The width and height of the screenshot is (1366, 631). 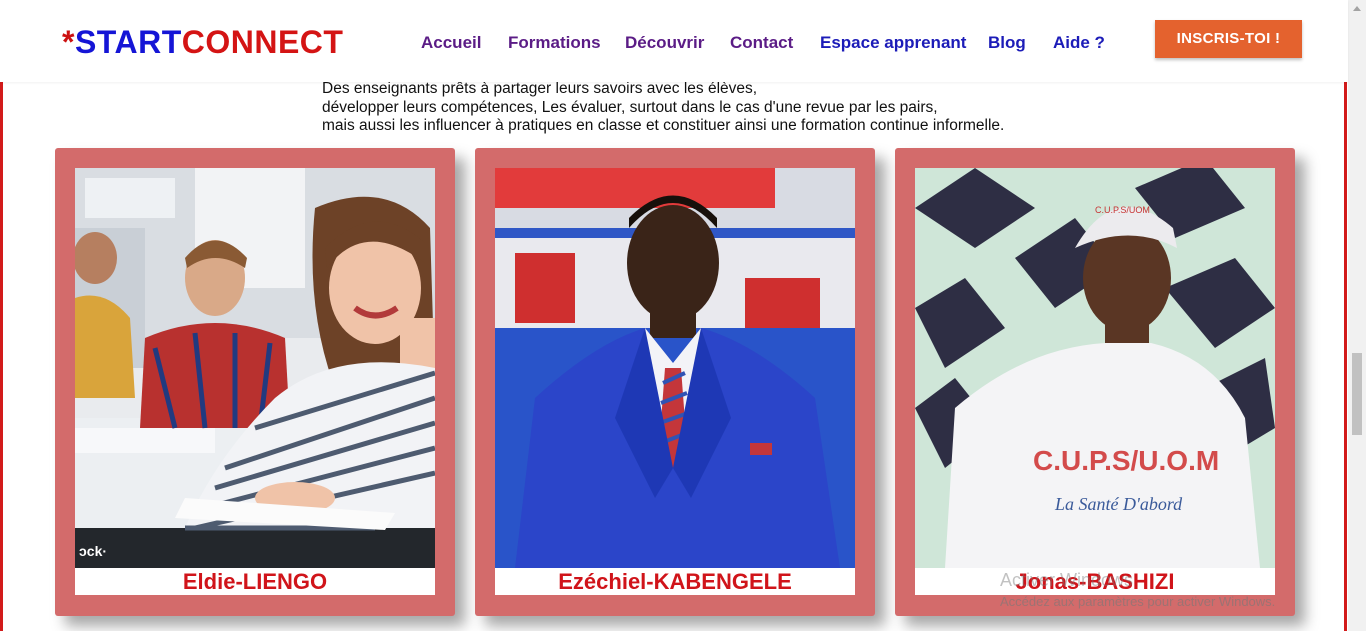 I want to click on left-border-line, so click(x=1, y=356).